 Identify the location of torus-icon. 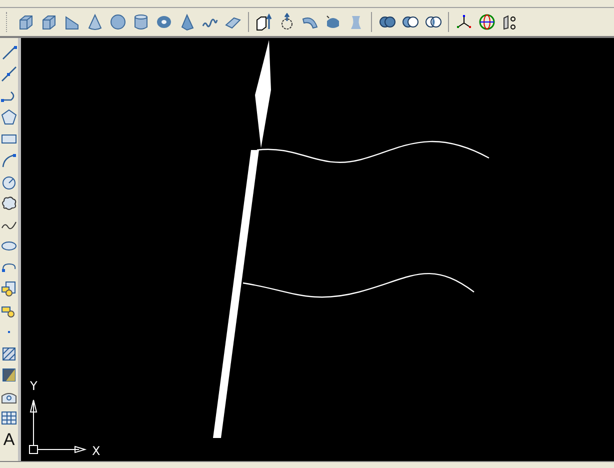
(164, 22).